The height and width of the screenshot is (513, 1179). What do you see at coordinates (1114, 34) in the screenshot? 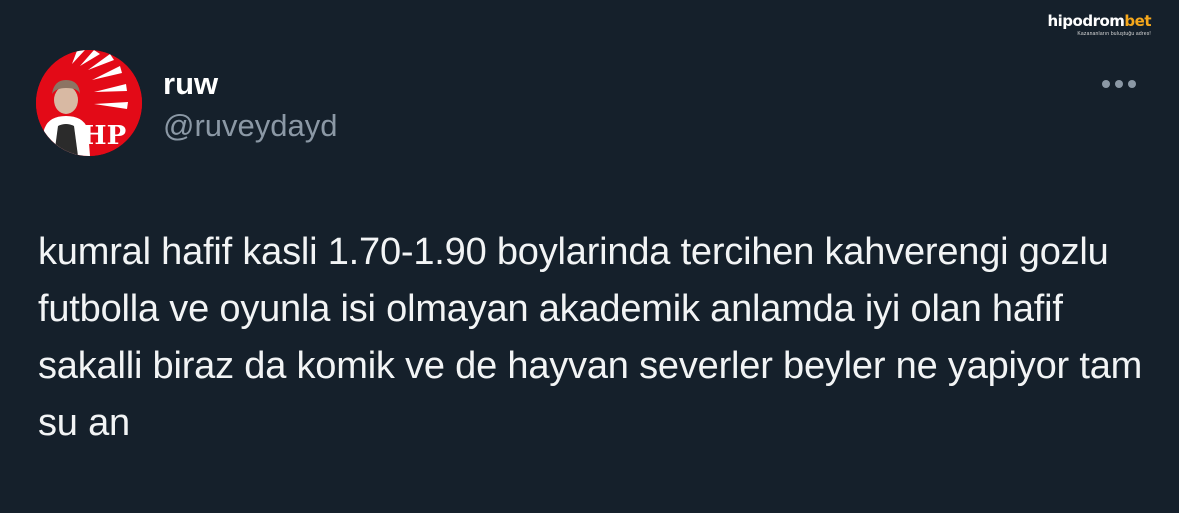
I see `watermark-tagline: Kazananların buluştuğu adres!` at bounding box center [1114, 34].